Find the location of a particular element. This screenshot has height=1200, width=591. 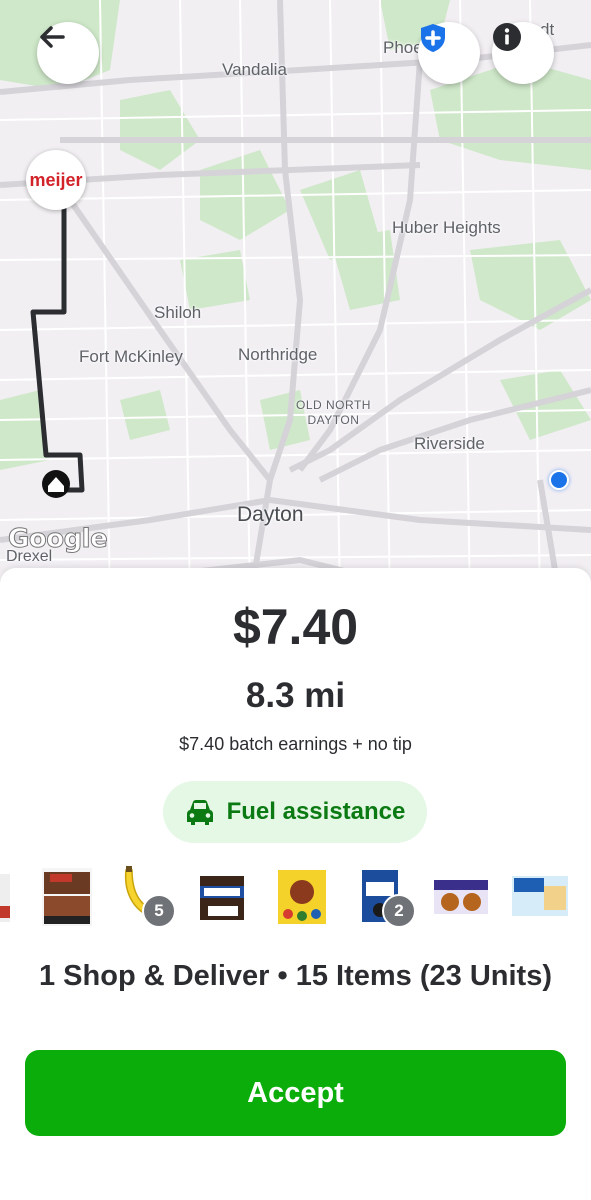

items-carousel: 5 2 is located at coordinates (295, 901).